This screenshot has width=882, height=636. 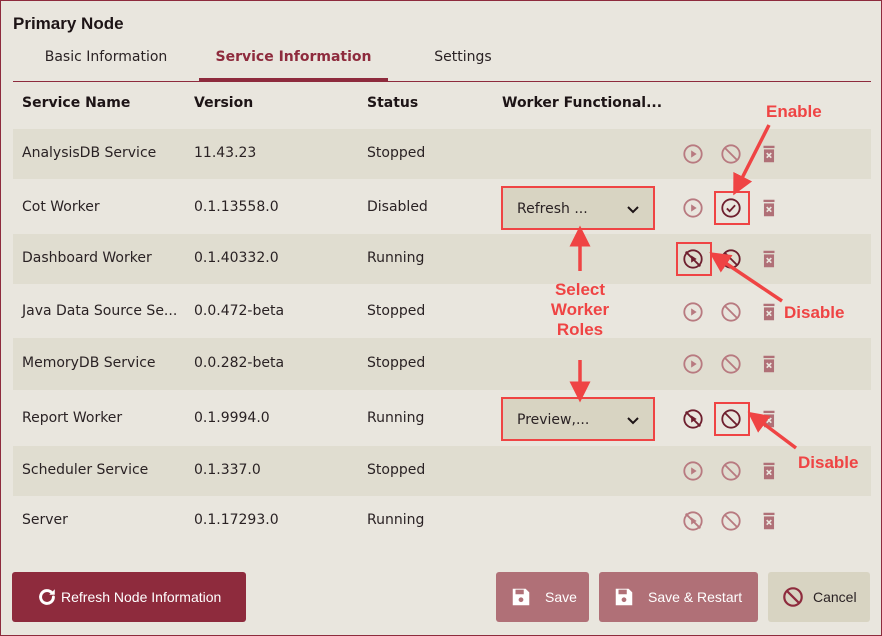 I want to click on column-status: Status, so click(x=392, y=103).